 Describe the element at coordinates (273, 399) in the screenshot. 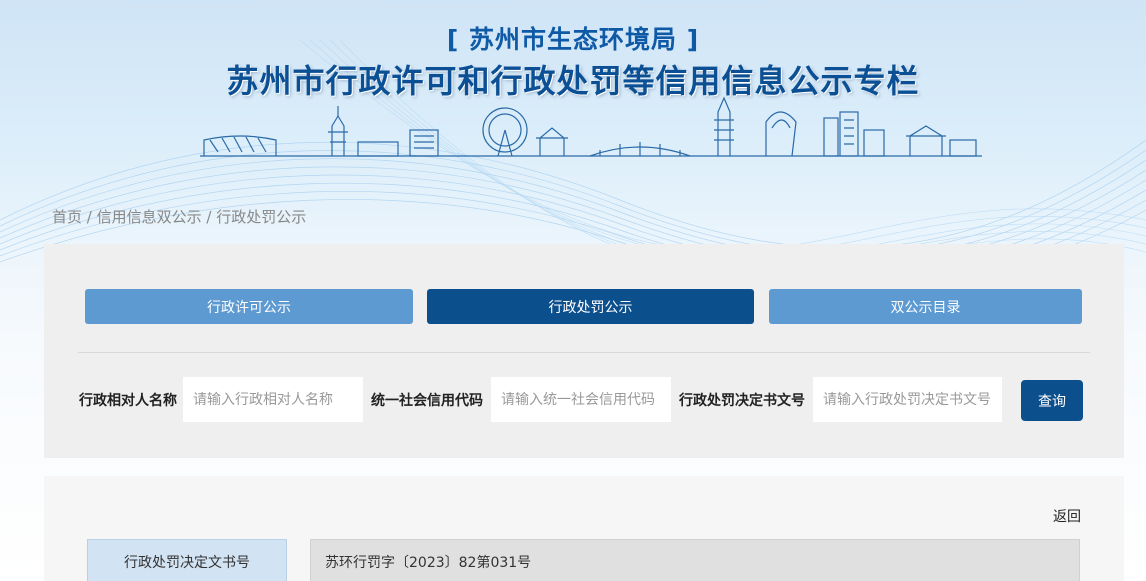

I see `counterparty-name-input` at that location.